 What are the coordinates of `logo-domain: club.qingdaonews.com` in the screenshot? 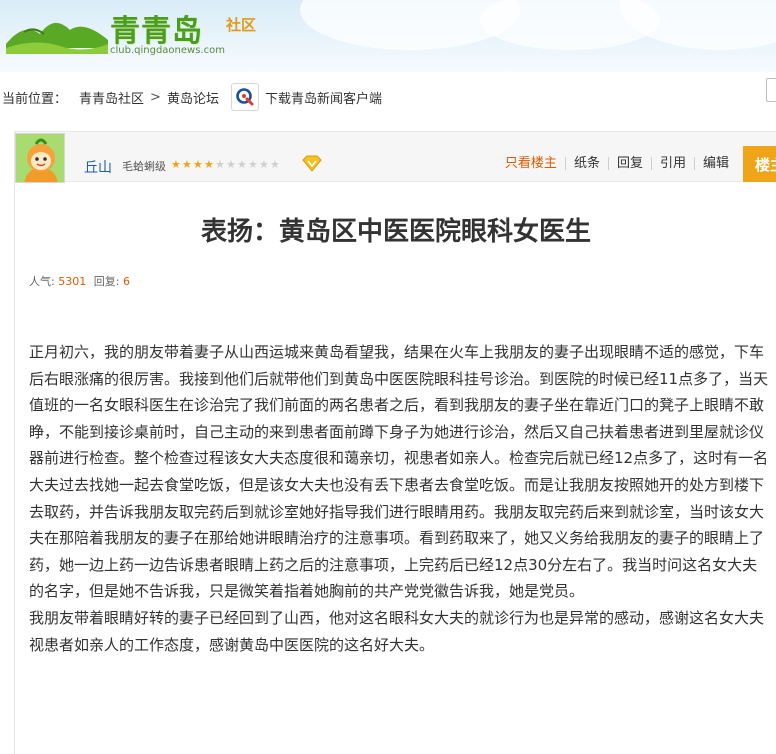 It's located at (167, 50).